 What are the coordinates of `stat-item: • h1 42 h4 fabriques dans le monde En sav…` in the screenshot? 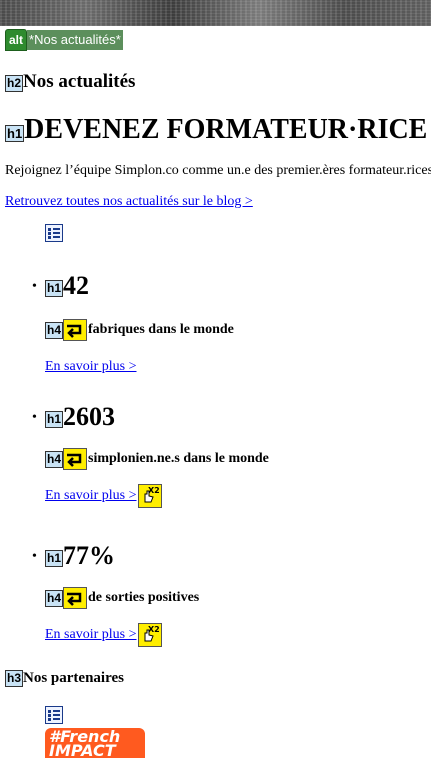 It's located at (133, 320).